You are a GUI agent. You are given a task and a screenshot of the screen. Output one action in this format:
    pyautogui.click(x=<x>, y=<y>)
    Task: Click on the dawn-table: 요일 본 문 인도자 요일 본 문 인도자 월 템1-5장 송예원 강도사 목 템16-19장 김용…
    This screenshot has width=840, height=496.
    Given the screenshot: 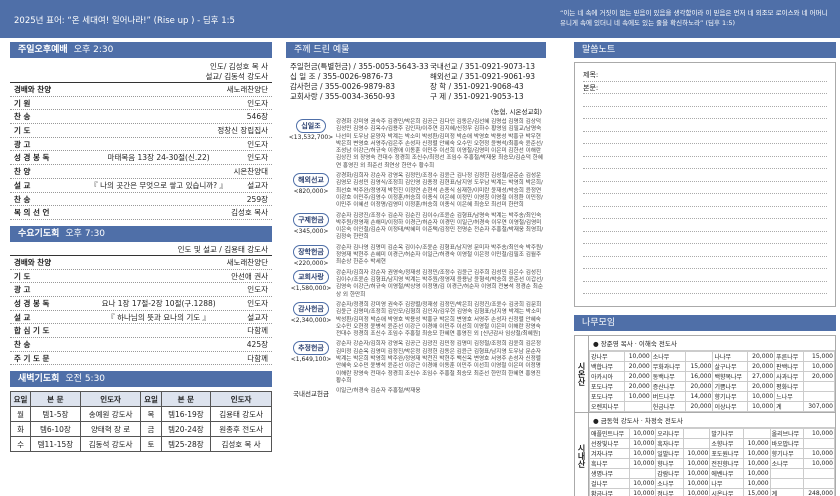 What is the action you would take?
    pyautogui.click(x=140, y=422)
    